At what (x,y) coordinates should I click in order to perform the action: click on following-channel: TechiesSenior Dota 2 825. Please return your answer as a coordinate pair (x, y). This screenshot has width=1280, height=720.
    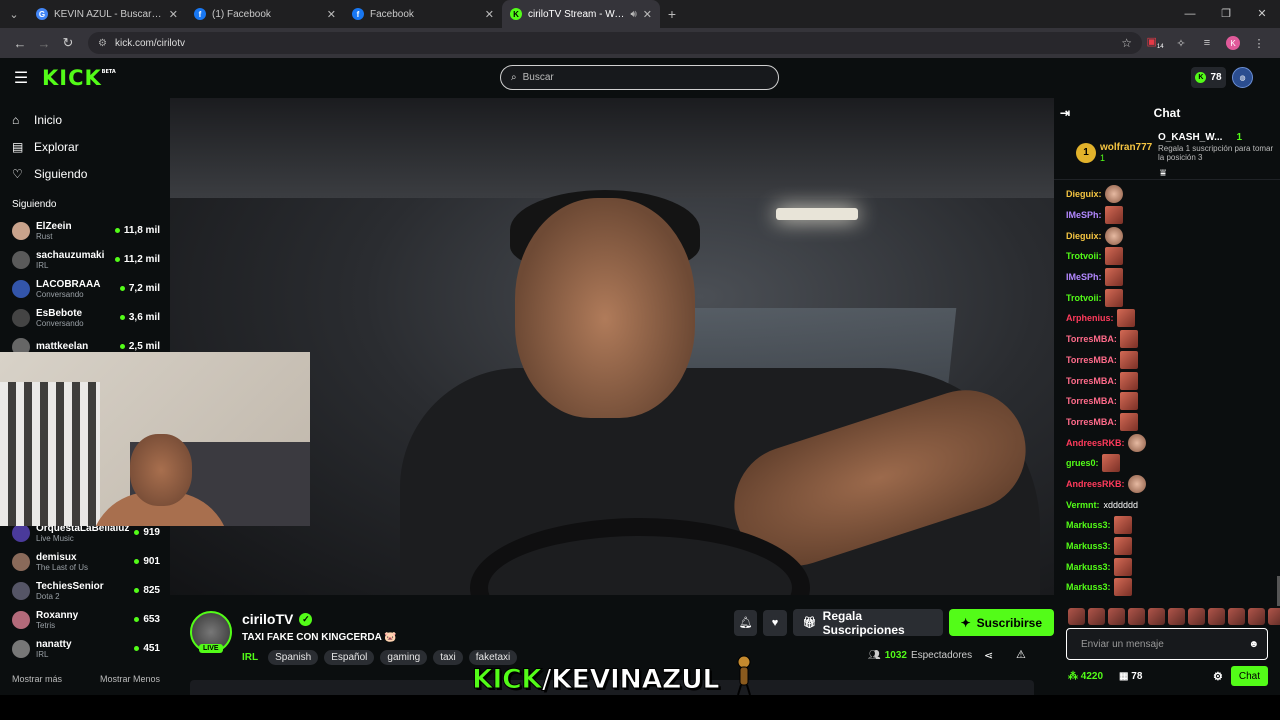
    Looking at the image, I should click on (85, 590).